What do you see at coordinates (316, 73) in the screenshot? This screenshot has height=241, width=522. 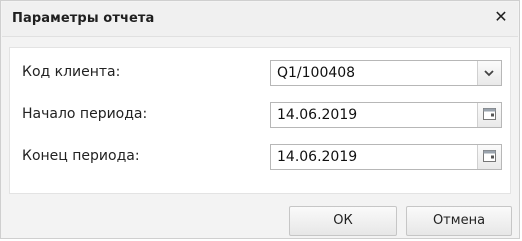 I see `client-code-value: Q1/100408` at bounding box center [316, 73].